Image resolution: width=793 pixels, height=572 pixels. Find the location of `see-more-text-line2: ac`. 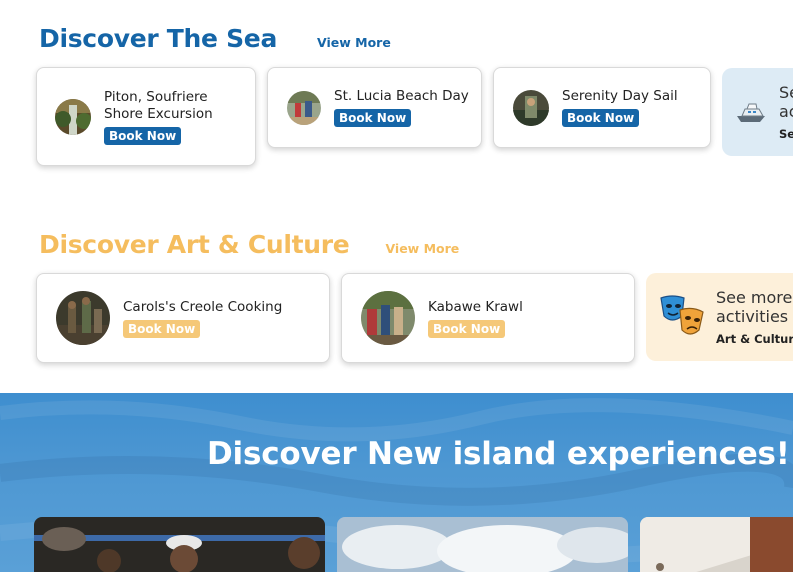

see-more-text-line2: ac is located at coordinates (786, 111).